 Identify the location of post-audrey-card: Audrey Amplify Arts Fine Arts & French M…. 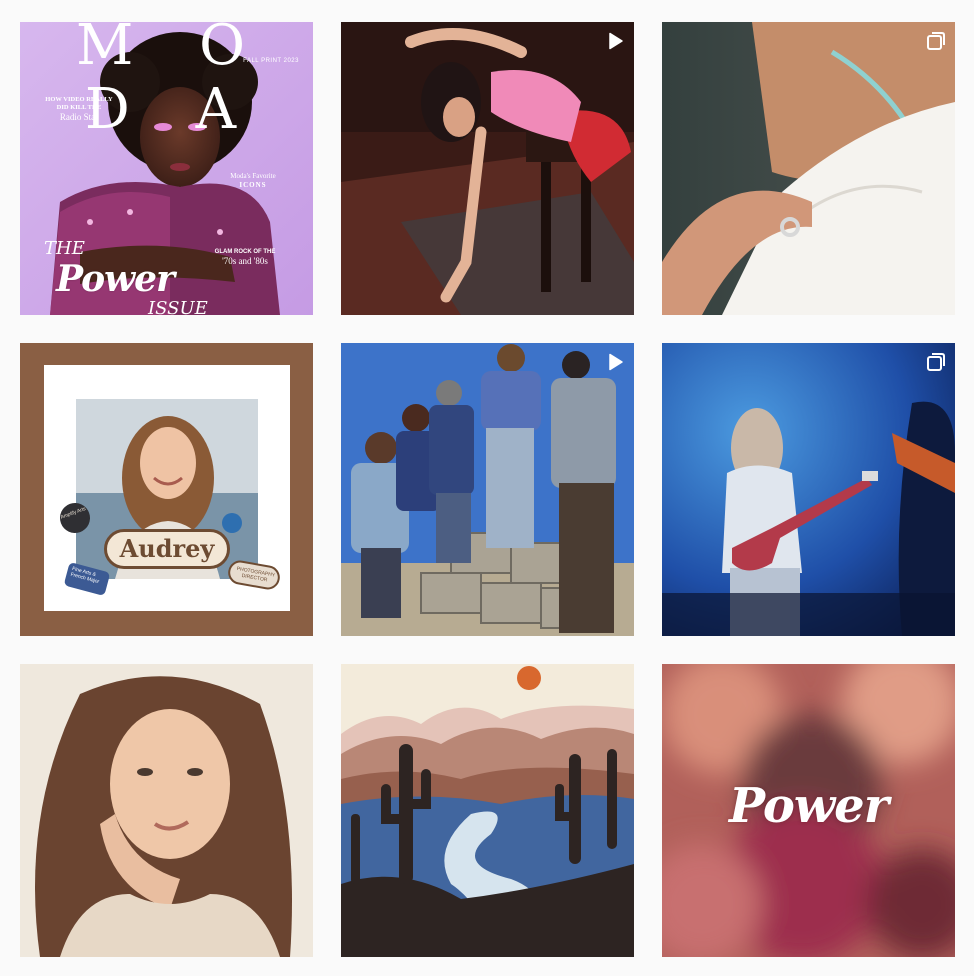
(166, 489).